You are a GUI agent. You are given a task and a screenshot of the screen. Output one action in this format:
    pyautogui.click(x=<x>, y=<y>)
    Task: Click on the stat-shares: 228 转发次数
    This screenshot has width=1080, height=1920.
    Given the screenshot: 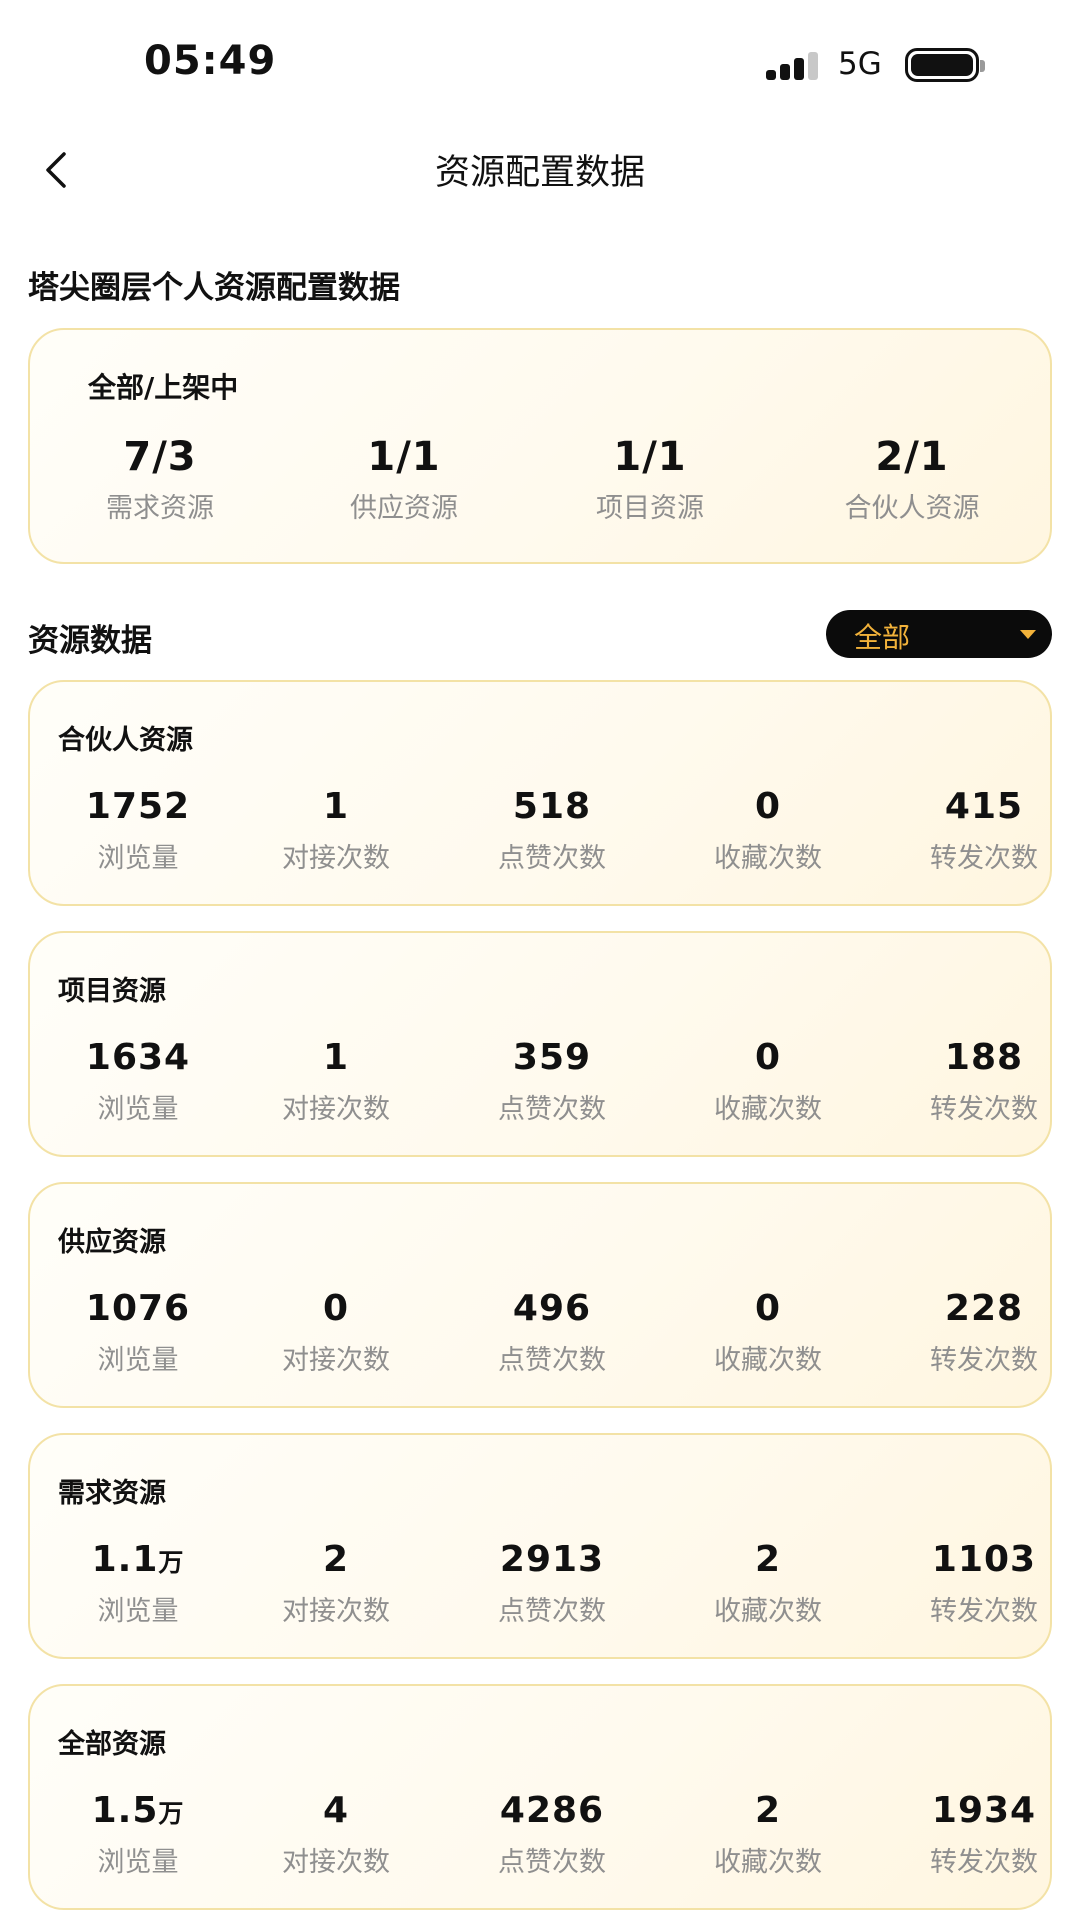 What is the action you would take?
    pyautogui.click(x=984, y=1332)
    